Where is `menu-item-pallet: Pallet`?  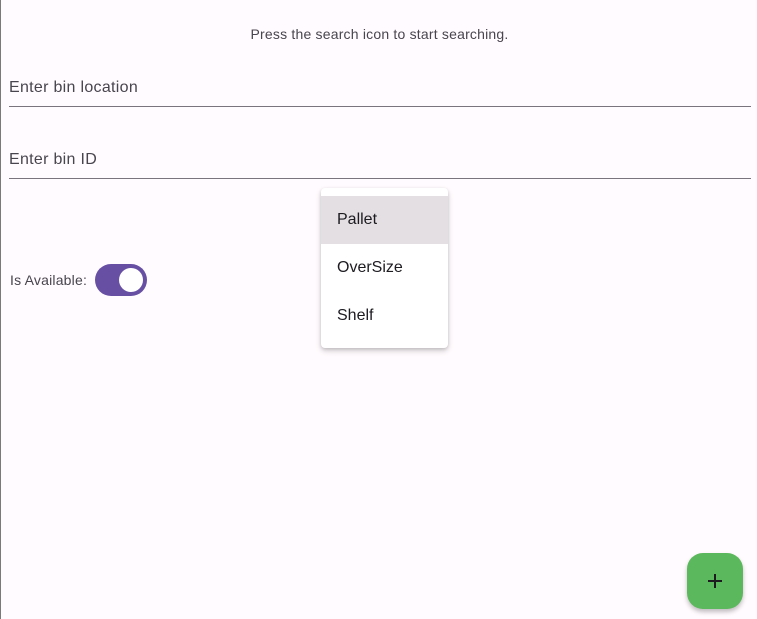 menu-item-pallet: Pallet is located at coordinates (384, 220).